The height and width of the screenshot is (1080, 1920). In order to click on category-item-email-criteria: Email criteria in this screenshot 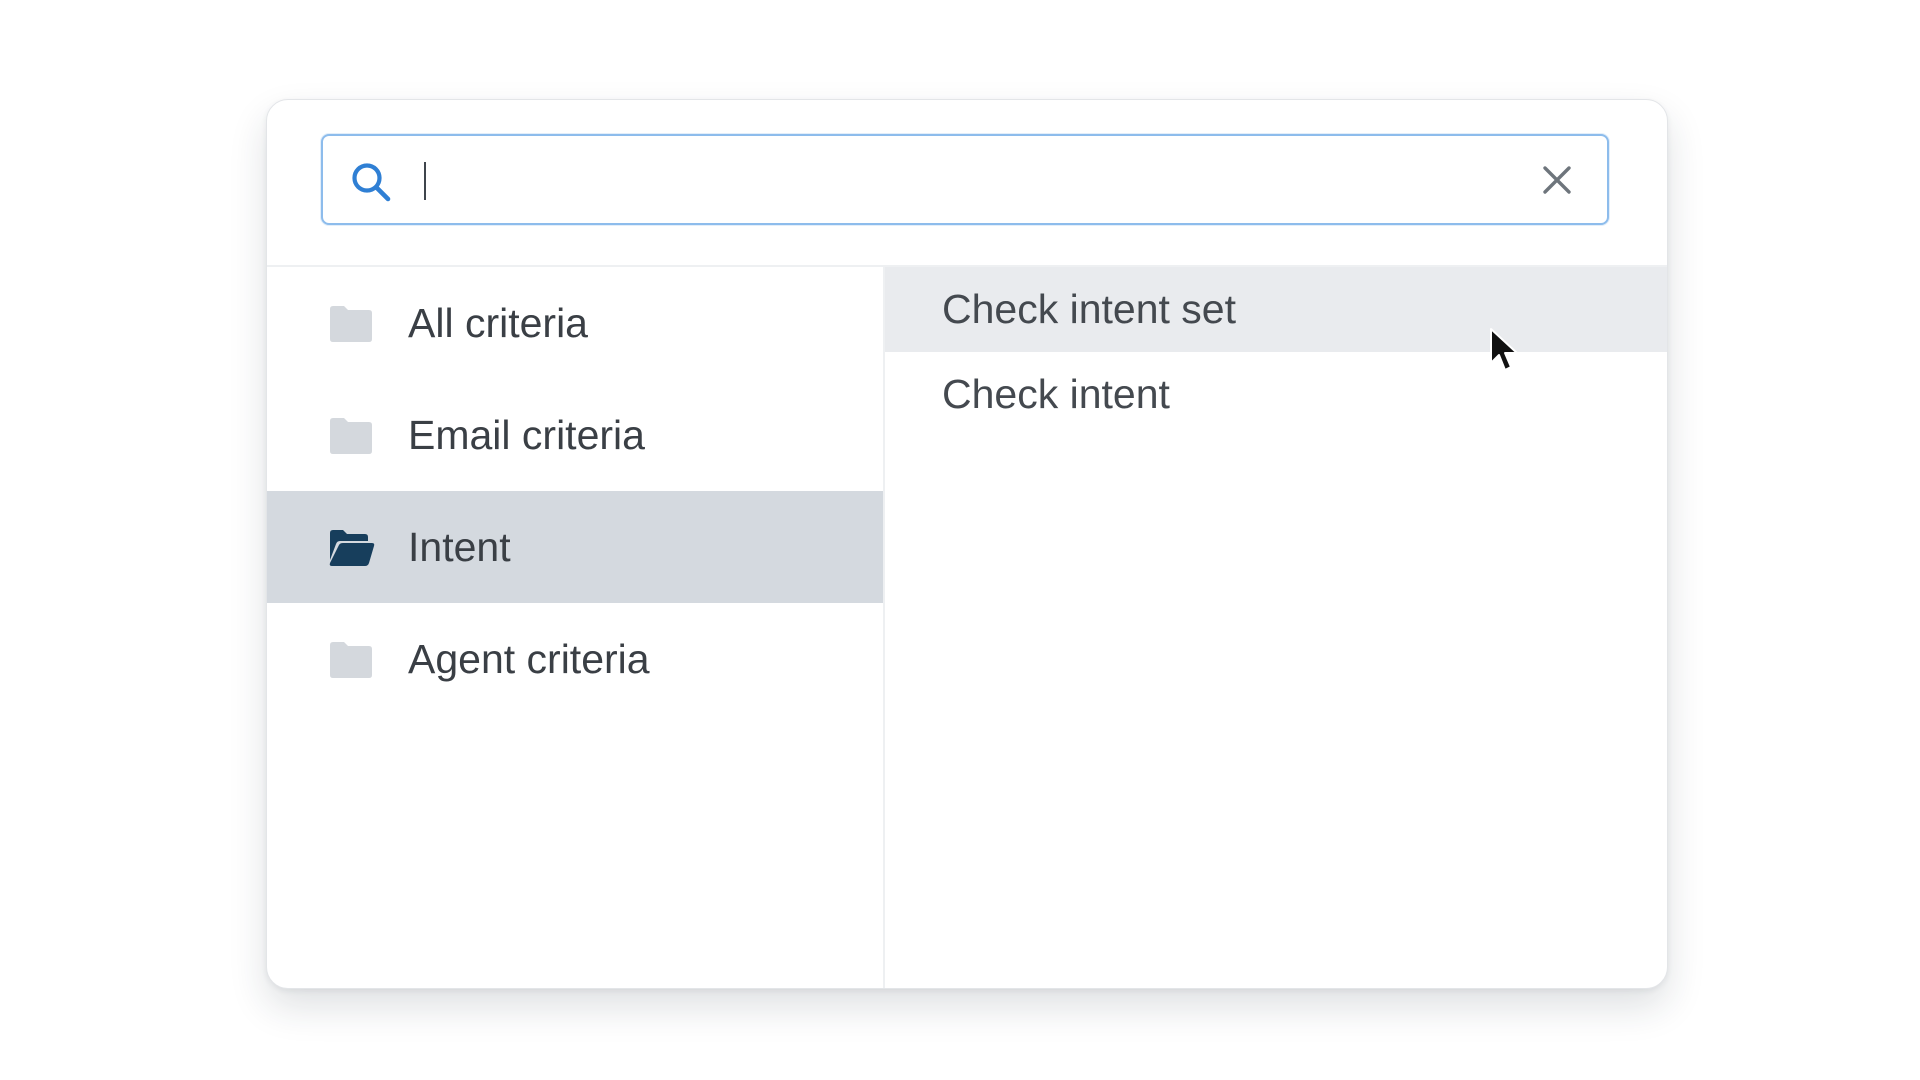, I will do `click(575, 435)`.